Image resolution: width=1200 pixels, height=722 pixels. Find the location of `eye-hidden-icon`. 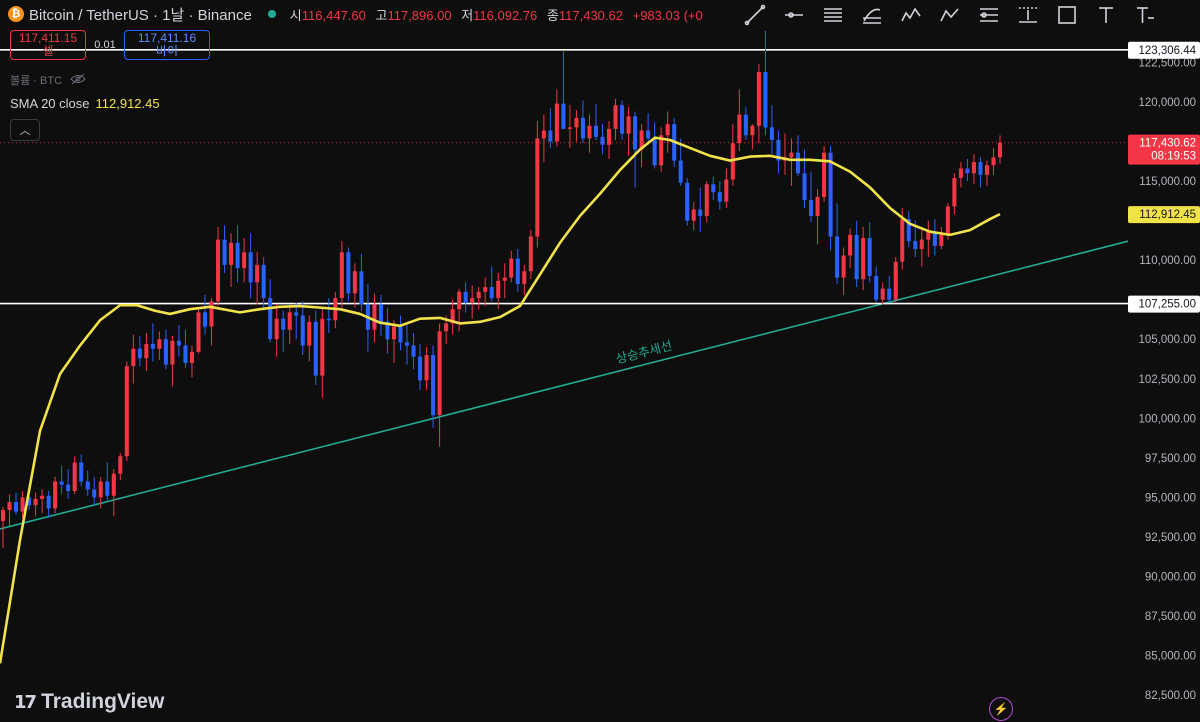

eye-hidden-icon is located at coordinates (78, 80).